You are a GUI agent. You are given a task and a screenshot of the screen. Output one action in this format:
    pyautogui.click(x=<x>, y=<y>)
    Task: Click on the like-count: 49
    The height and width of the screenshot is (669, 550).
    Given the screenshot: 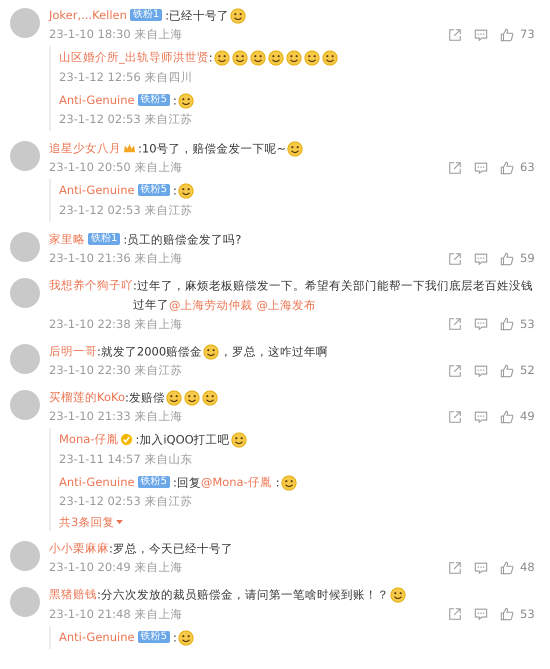 What is the action you would take?
    pyautogui.click(x=528, y=417)
    